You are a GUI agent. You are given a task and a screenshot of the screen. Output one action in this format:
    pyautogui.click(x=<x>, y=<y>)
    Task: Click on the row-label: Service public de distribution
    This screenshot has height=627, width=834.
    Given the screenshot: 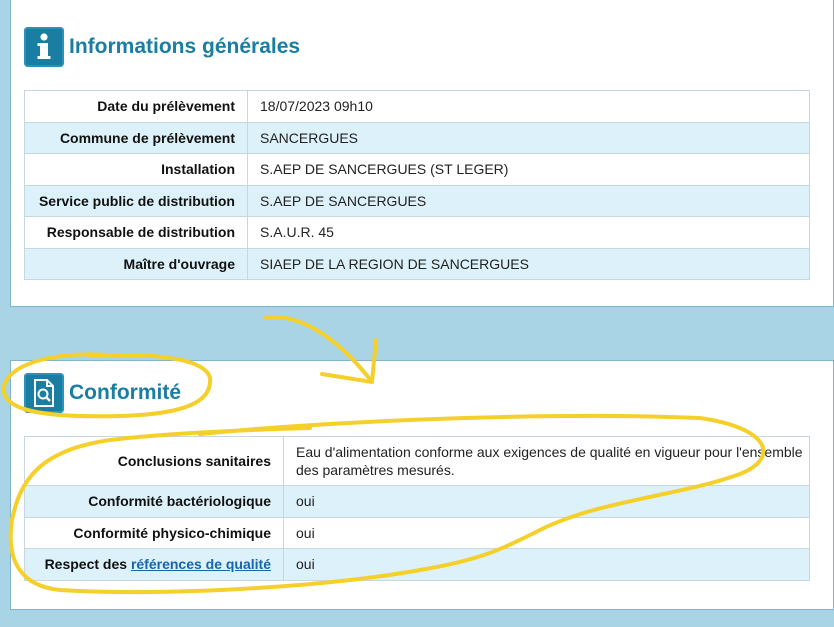 What is the action you would take?
    pyautogui.click(x=136, y=200)
    